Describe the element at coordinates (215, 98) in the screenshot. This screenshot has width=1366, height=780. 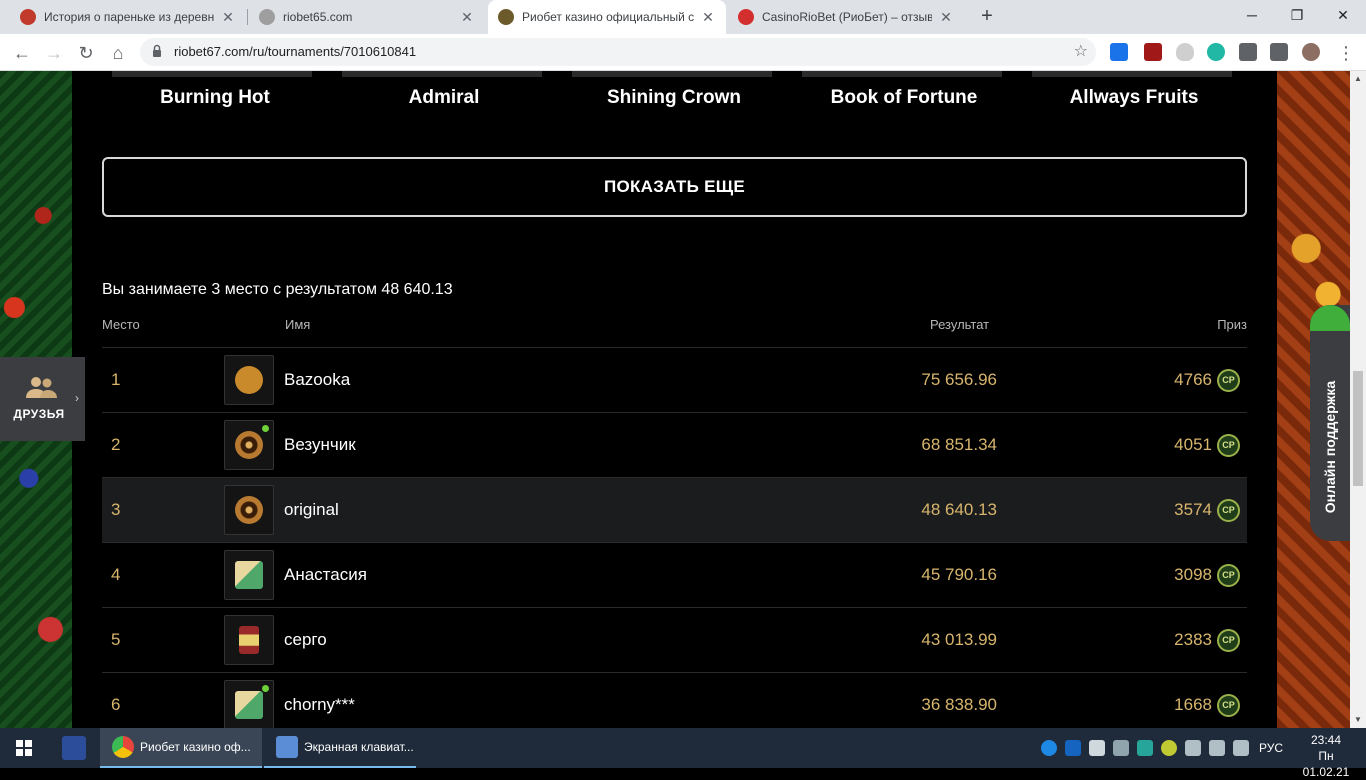
I see `game-title: Burning Hot` at that location.